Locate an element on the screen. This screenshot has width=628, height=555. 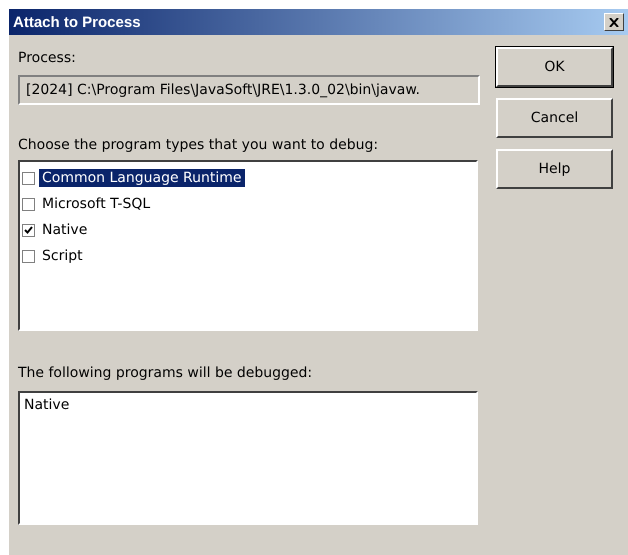
close-button is located at coordinates (614, 22).